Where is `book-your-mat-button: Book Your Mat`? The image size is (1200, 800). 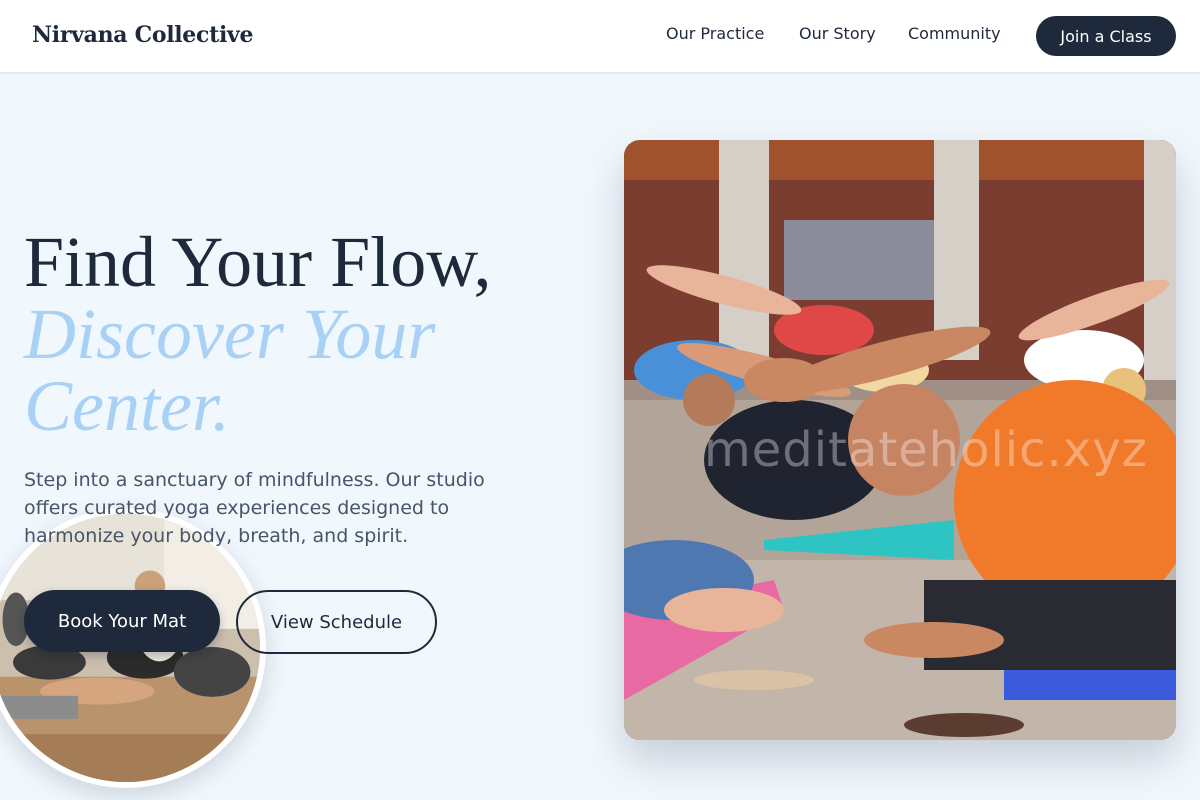
book-your-mat-button: Book Your Mat is located at coordinates (122, 621).